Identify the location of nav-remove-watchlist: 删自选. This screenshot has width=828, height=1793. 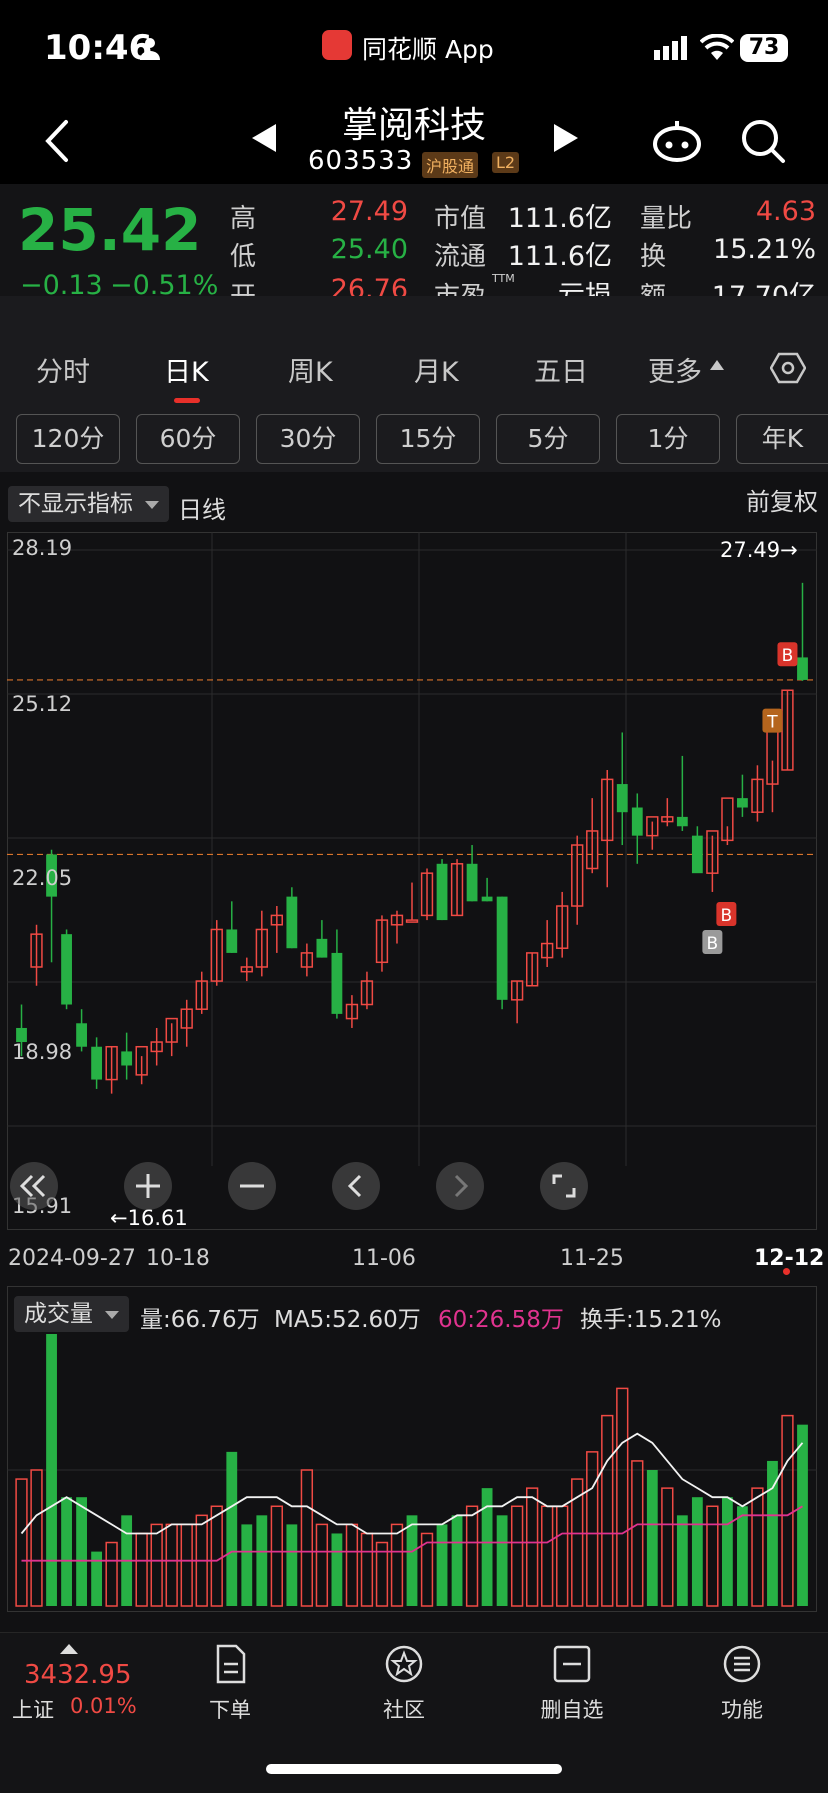
(572, 1709).